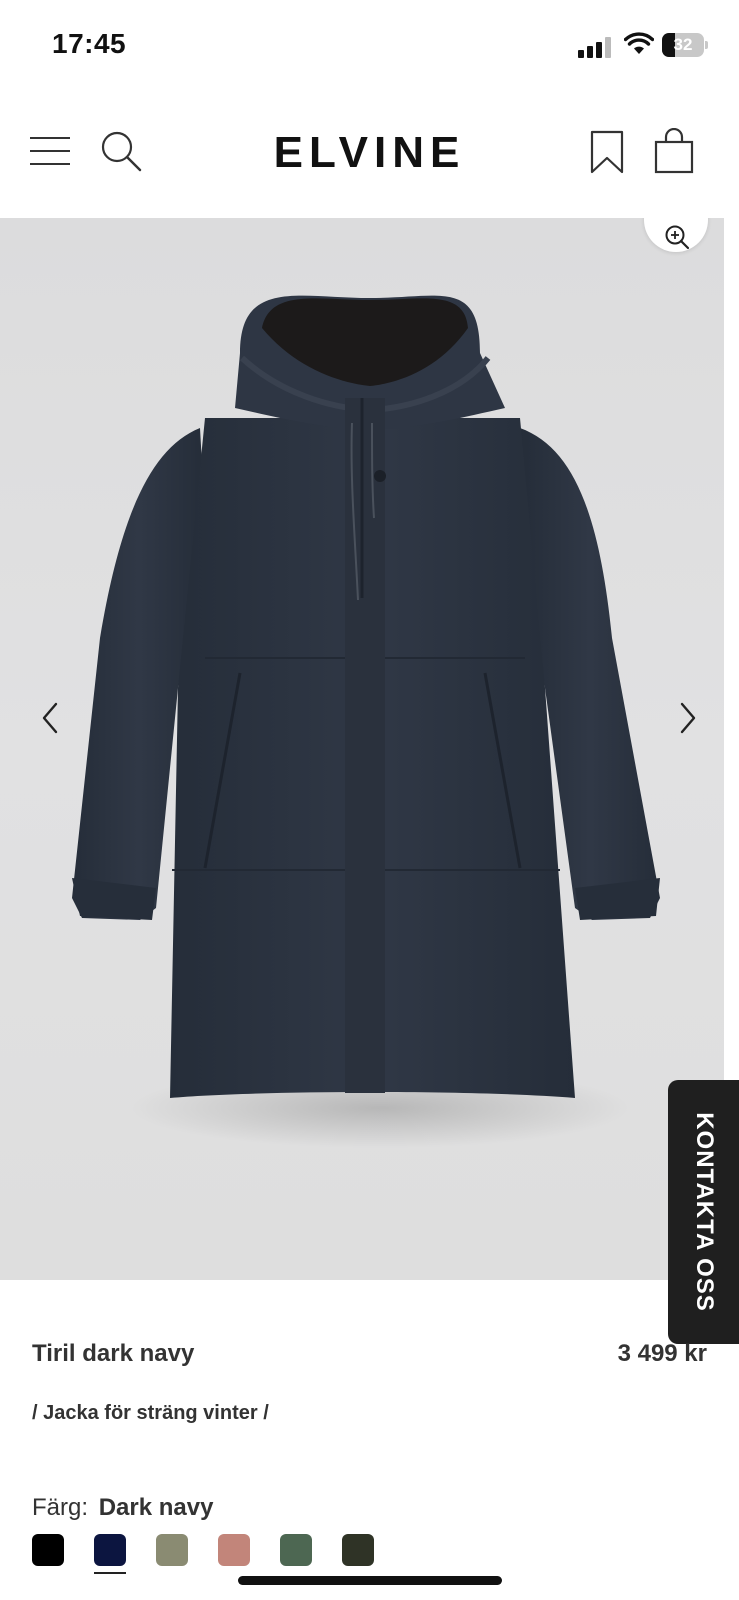  What do you see at coordinates (110, 1573) in the screenshot?
I see `selected-swatch-indicator` at bounding box center [110, 1573].